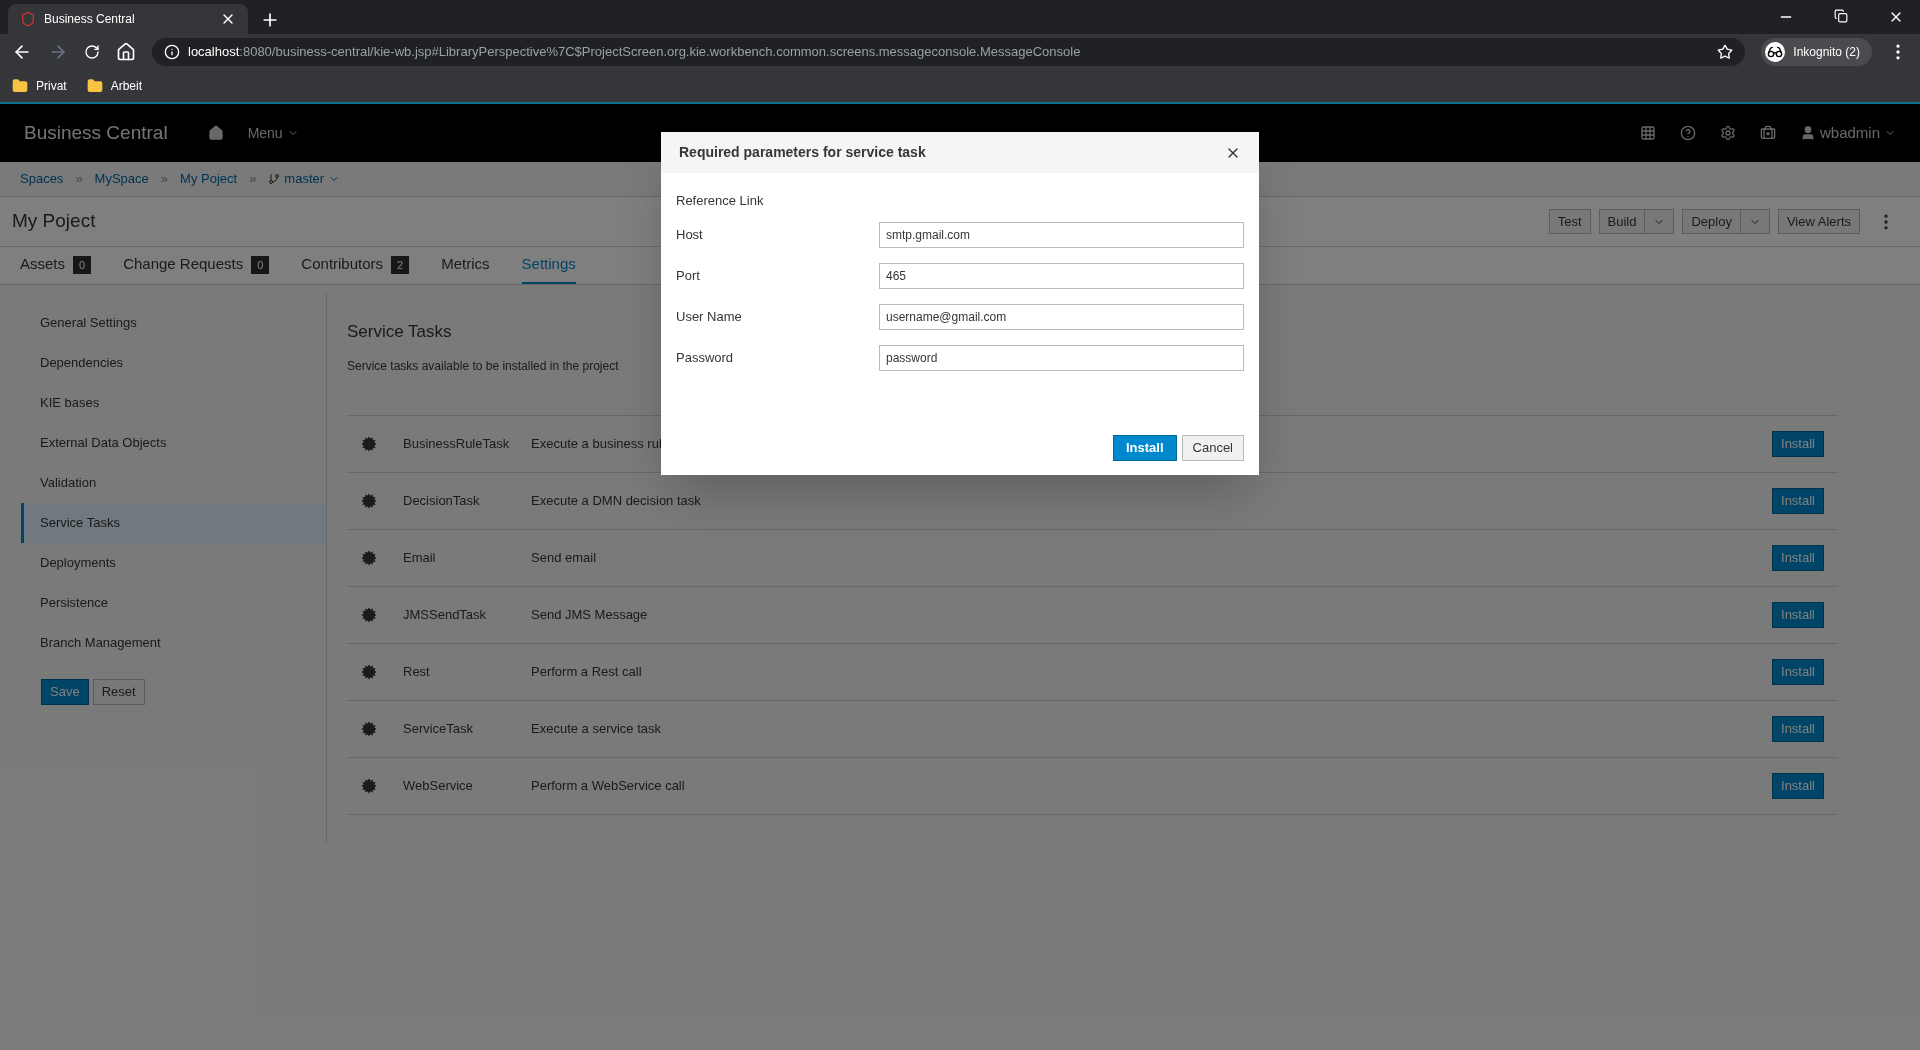 This screenshot has height=1050, width=1920. Describe the element at coordinates (420, 557) in the screenshot. I see `task-name: Email` at that location.